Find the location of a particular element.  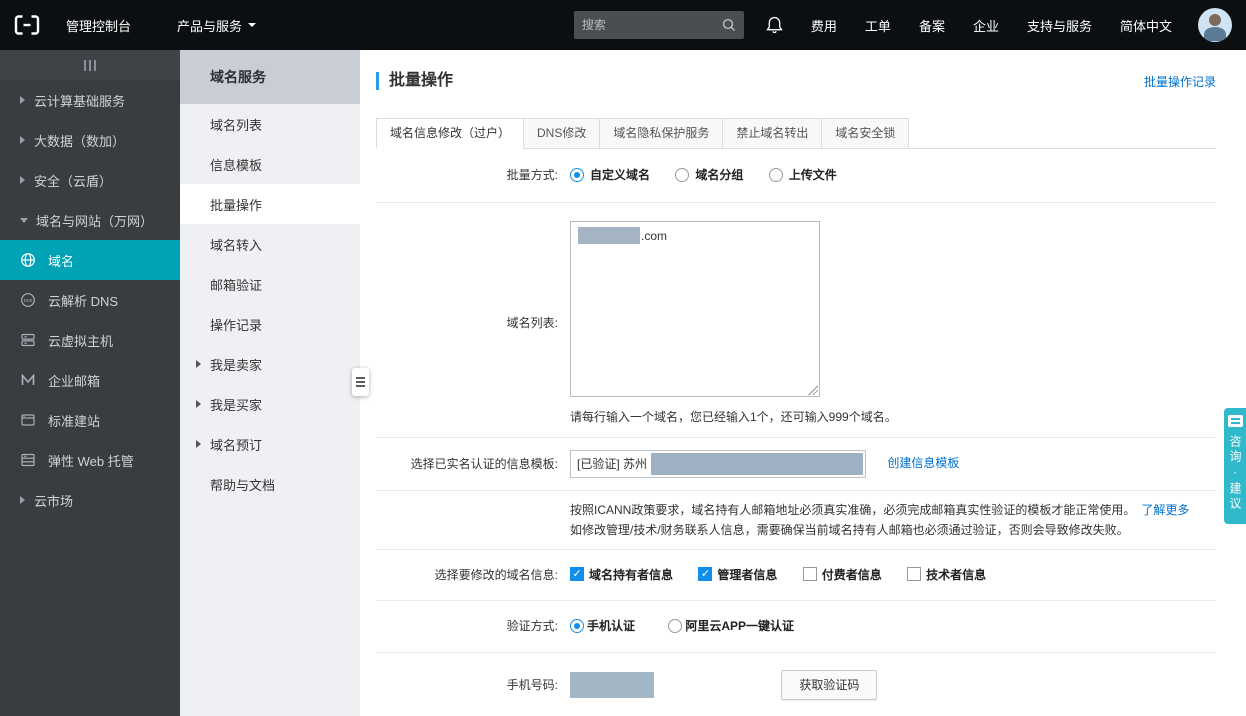

sidebar-item-marketplace: 云市场 is located at coordinates (90, 500).